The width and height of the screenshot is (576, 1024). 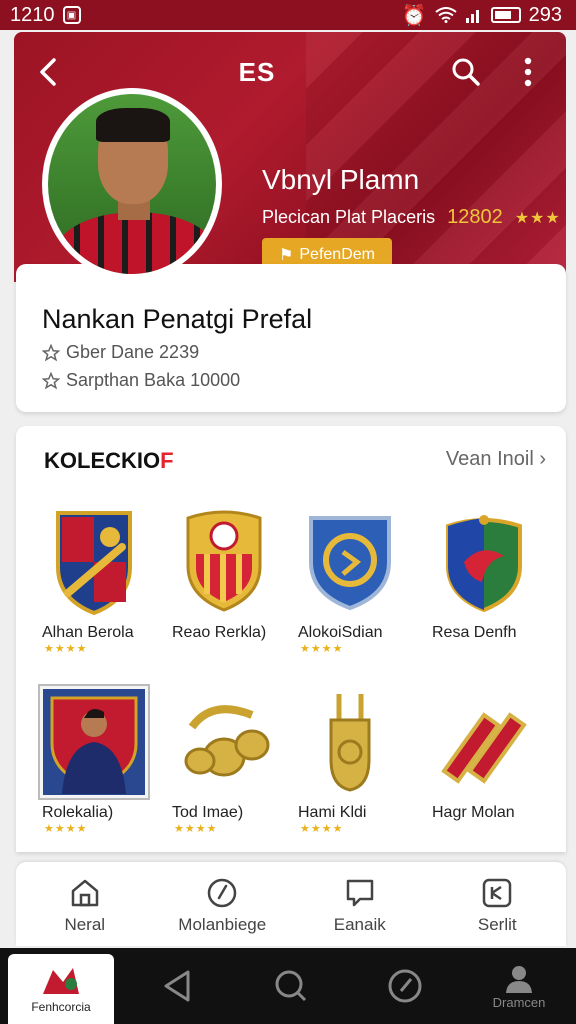 What do you see at coordinates (505, 15) in the screenshot?
I see `battery-icon` at bounding box center [505, 15].